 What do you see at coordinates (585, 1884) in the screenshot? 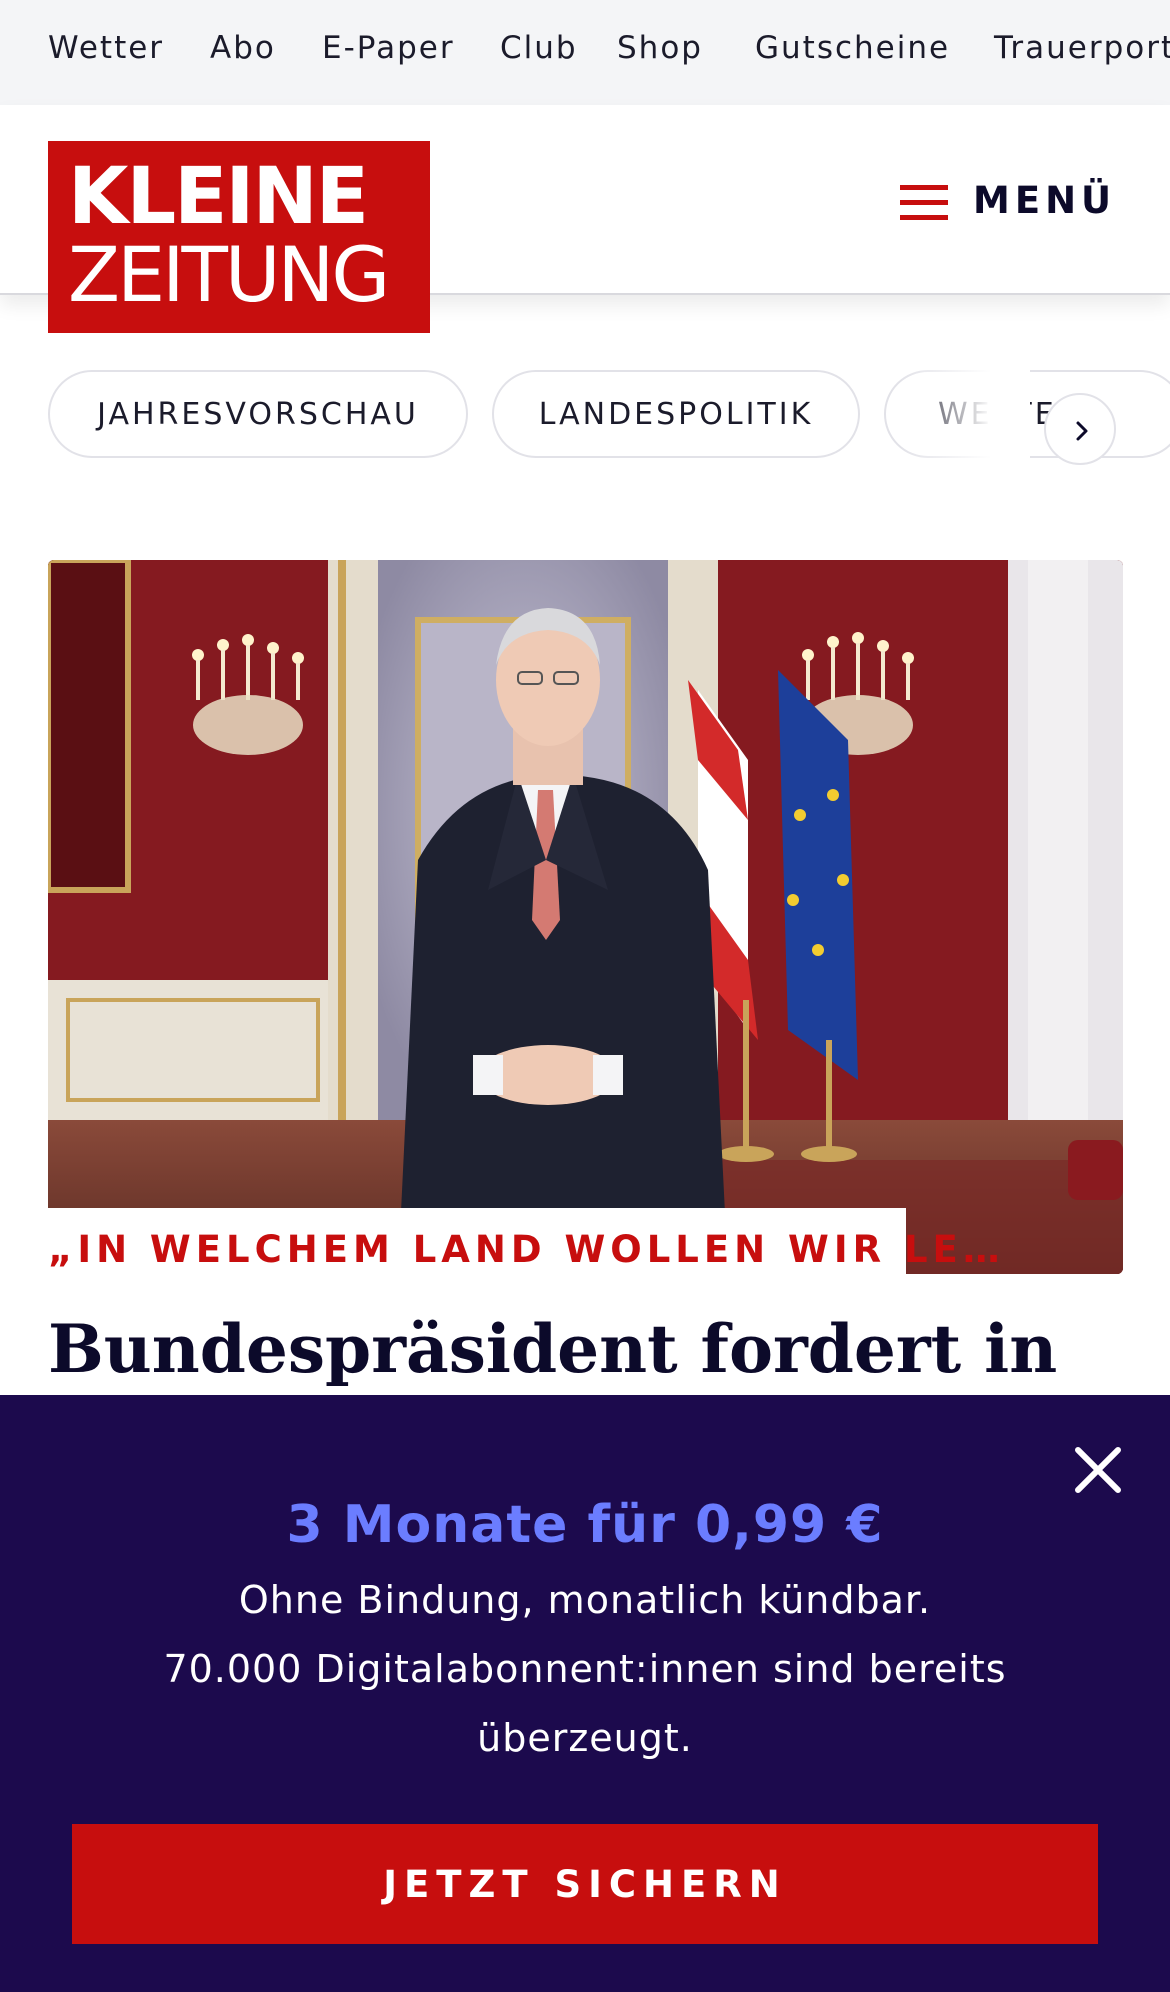
I see `jetzt-sichern-button: JETZT SICHERN` at bounding box center [585, 1884].